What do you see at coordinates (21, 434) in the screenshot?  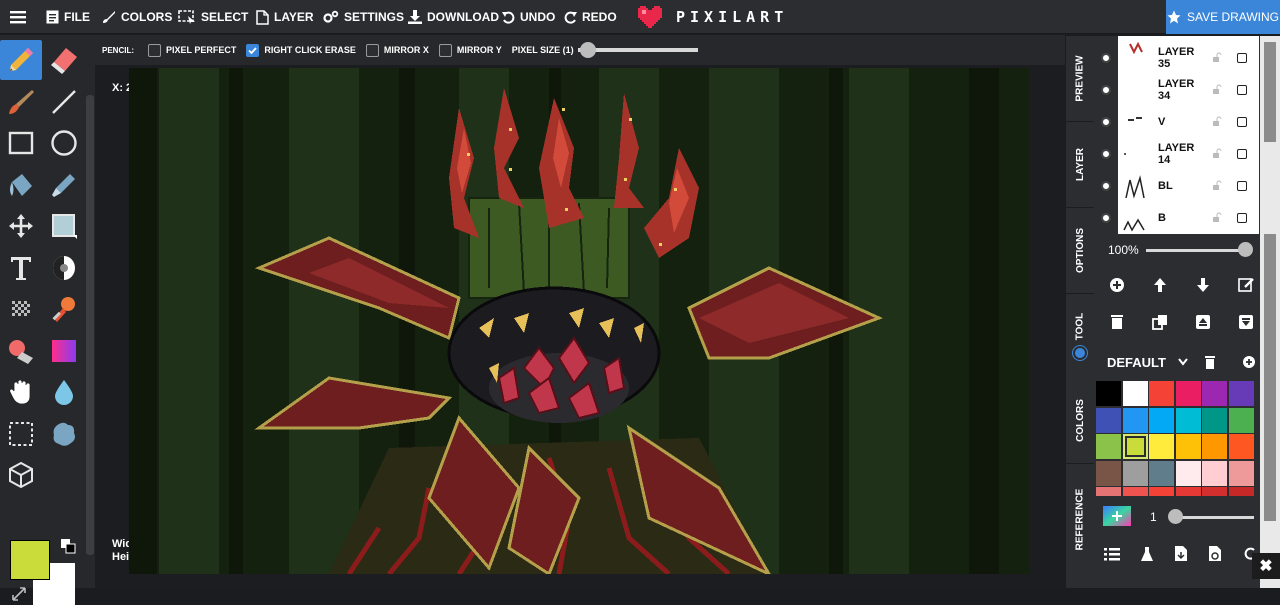 I see `selection-tool` at bounding box center [21, 434].